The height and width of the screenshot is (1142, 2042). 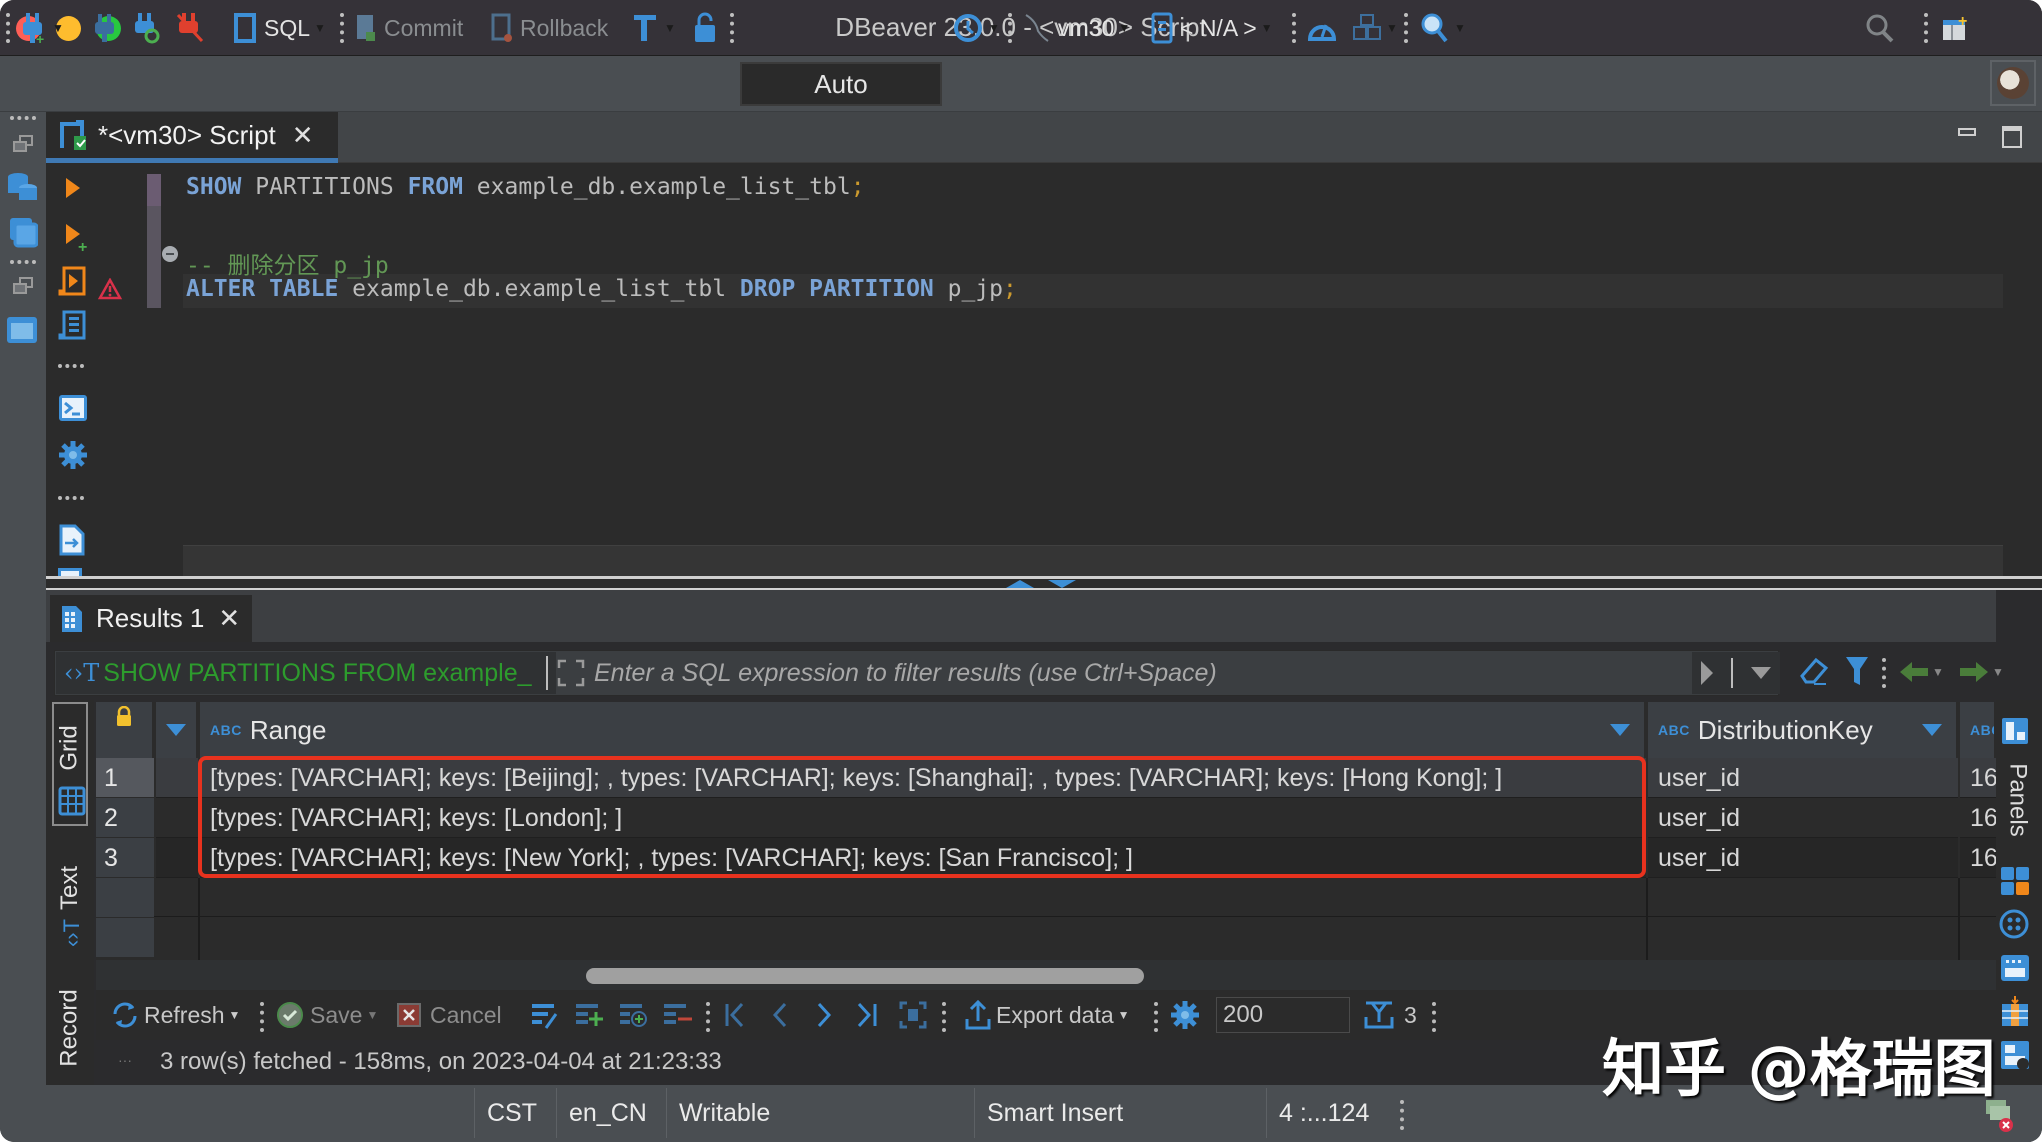 What do you see at coordinates (634, 1015) in the screenshot?
I see `copy-row-button` at bounding box center [634, 1015].